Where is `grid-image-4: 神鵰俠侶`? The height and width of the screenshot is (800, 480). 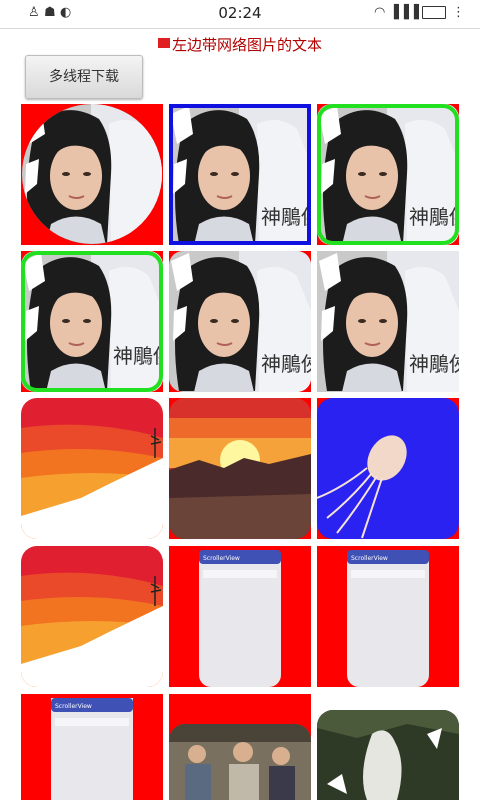
grid-image-4: 神鵰俠侶 is located at coordinates (92, 321).